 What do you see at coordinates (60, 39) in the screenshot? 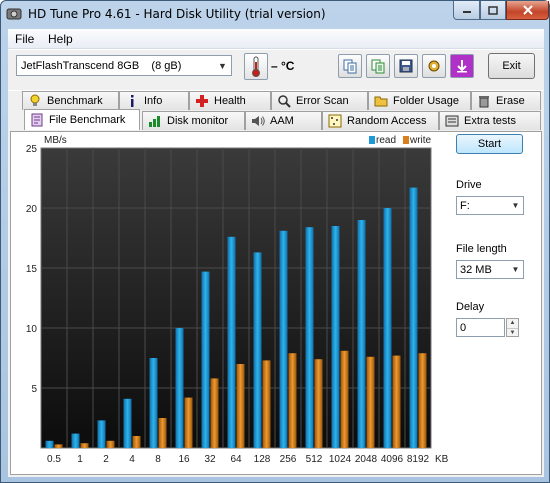
I see `menu-help: Help` at bounding box center [60, 39].